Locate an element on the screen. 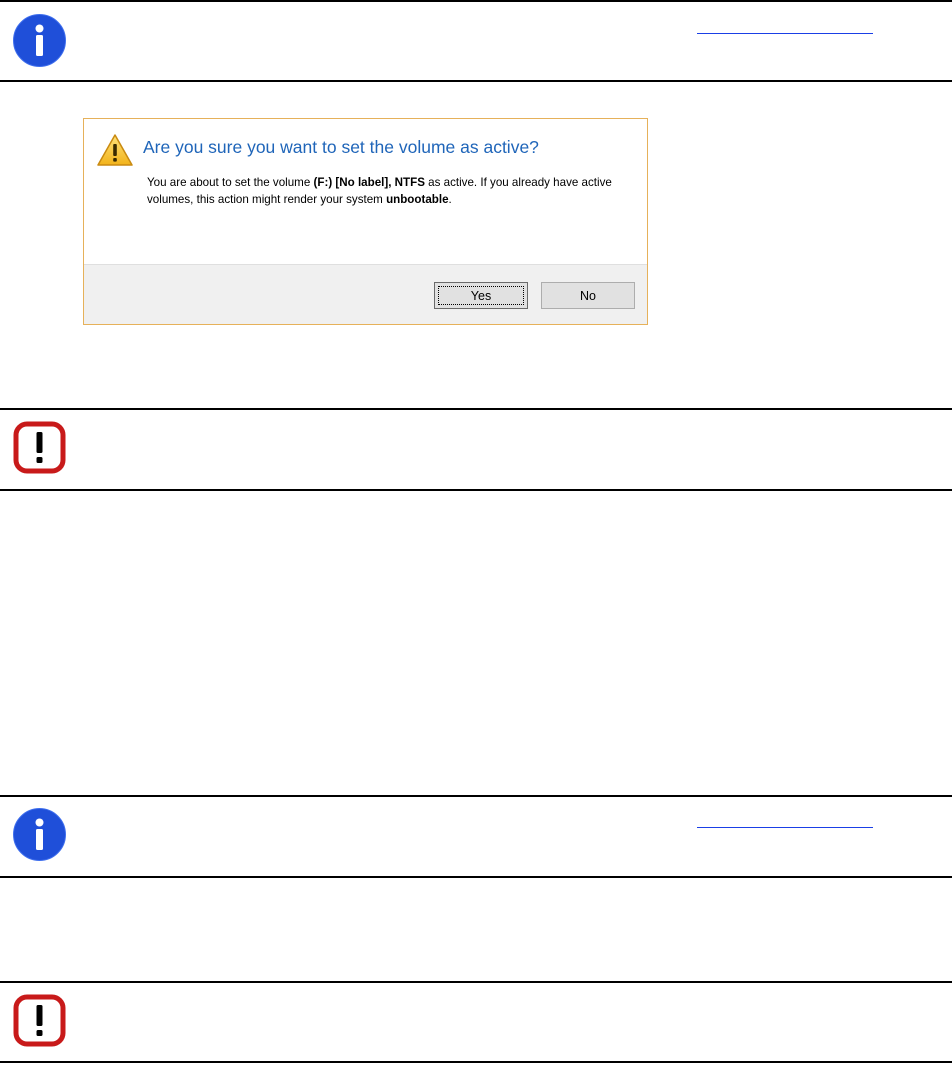 This screenshot has height=1065, width=952. unbootable-text: unbootable is located at coordinates (417, 199).